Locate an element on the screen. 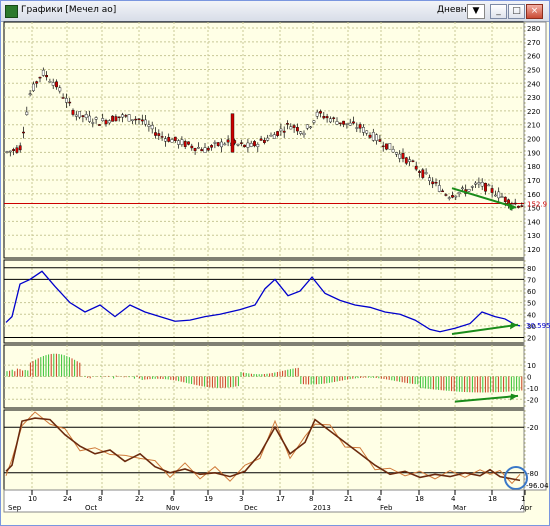 The height and width of the screenshot is (526, 550). x-day-label: 10 is located at coordinates (32, 499).